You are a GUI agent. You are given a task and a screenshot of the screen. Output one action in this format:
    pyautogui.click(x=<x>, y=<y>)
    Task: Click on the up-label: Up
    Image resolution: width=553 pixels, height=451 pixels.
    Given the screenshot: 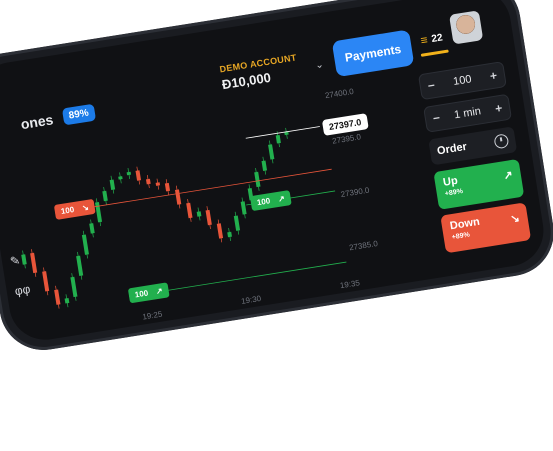 What is the action you would take?
    pyautogui.click(x=450, y=181)
    